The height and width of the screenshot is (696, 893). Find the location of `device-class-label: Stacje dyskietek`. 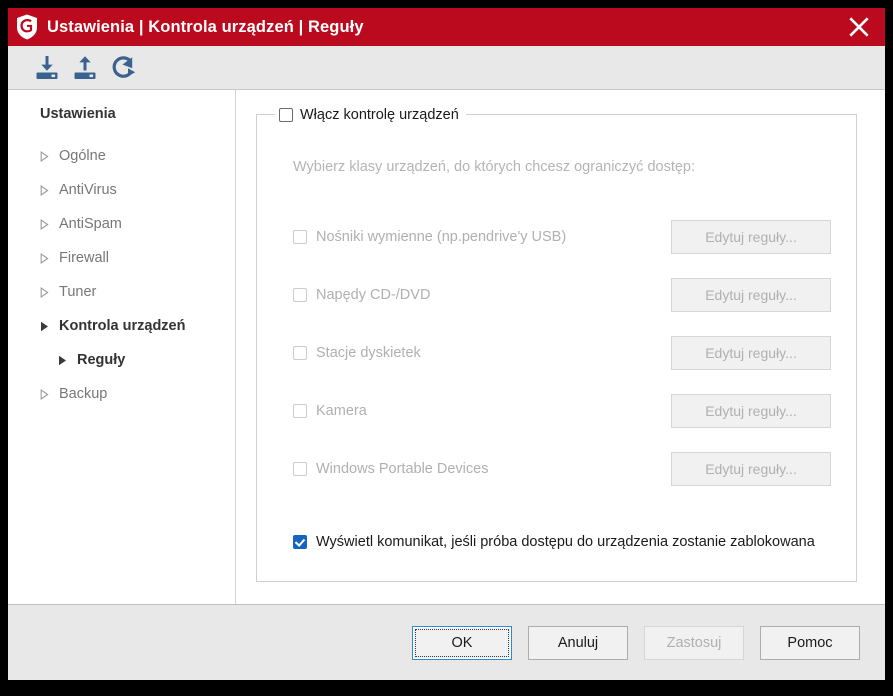

device-class-label: Stacje dyskietek is located at coordinates (368, 353).